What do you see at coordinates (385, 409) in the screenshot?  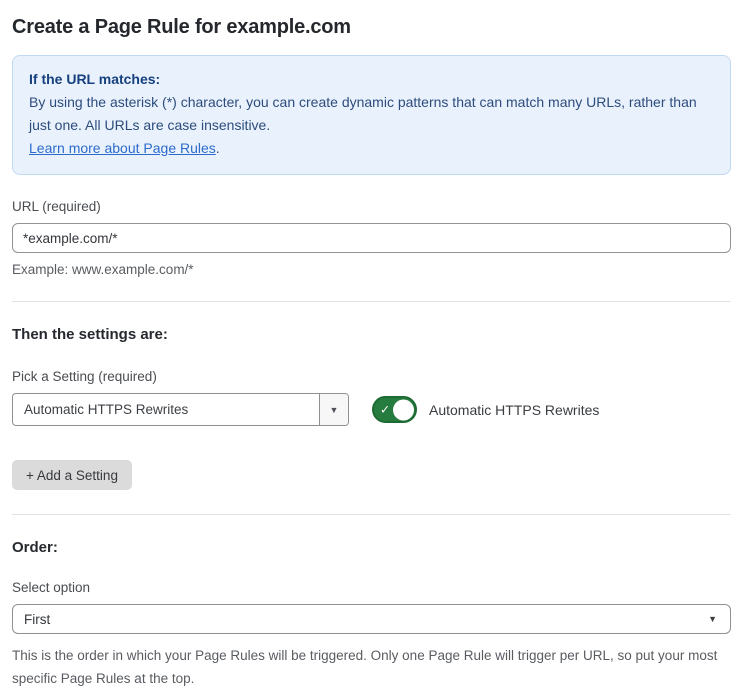 I see `check-icon: ✓` at bounding box center [385, 409].